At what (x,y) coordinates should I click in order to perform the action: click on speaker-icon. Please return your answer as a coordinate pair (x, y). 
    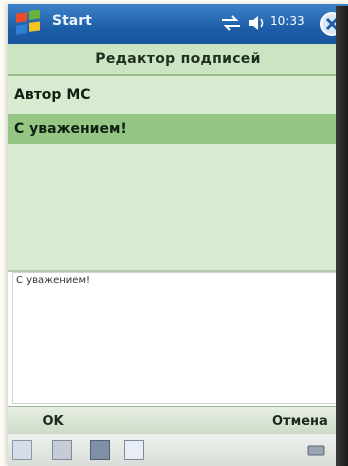
    Looking at the image, I should click on (257, 23).